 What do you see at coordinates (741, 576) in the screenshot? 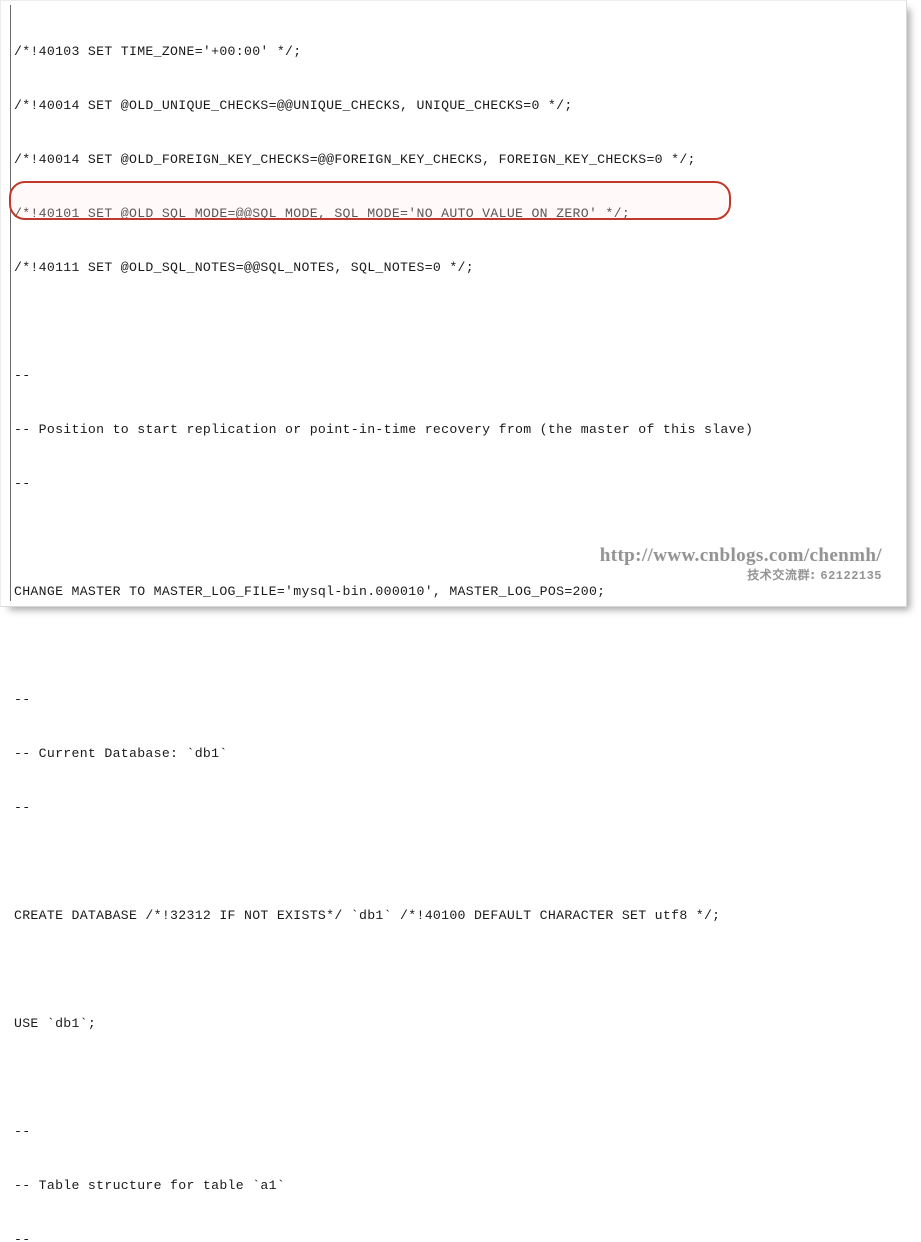
I see `watermark-subtitle: 技术交流群: 62122135` at bounding box center [741, 576].